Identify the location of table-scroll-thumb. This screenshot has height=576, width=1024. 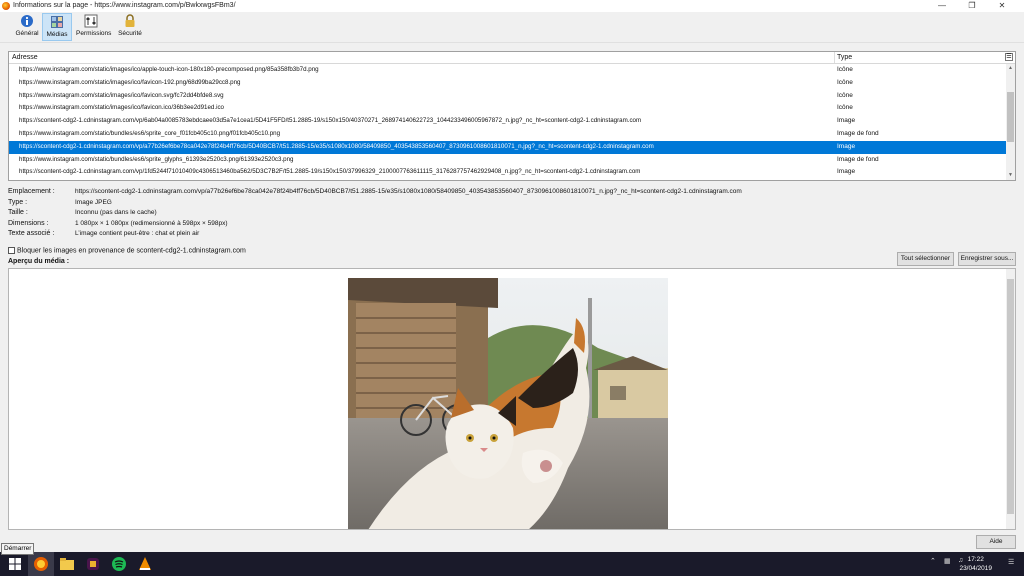
(1010, 117).